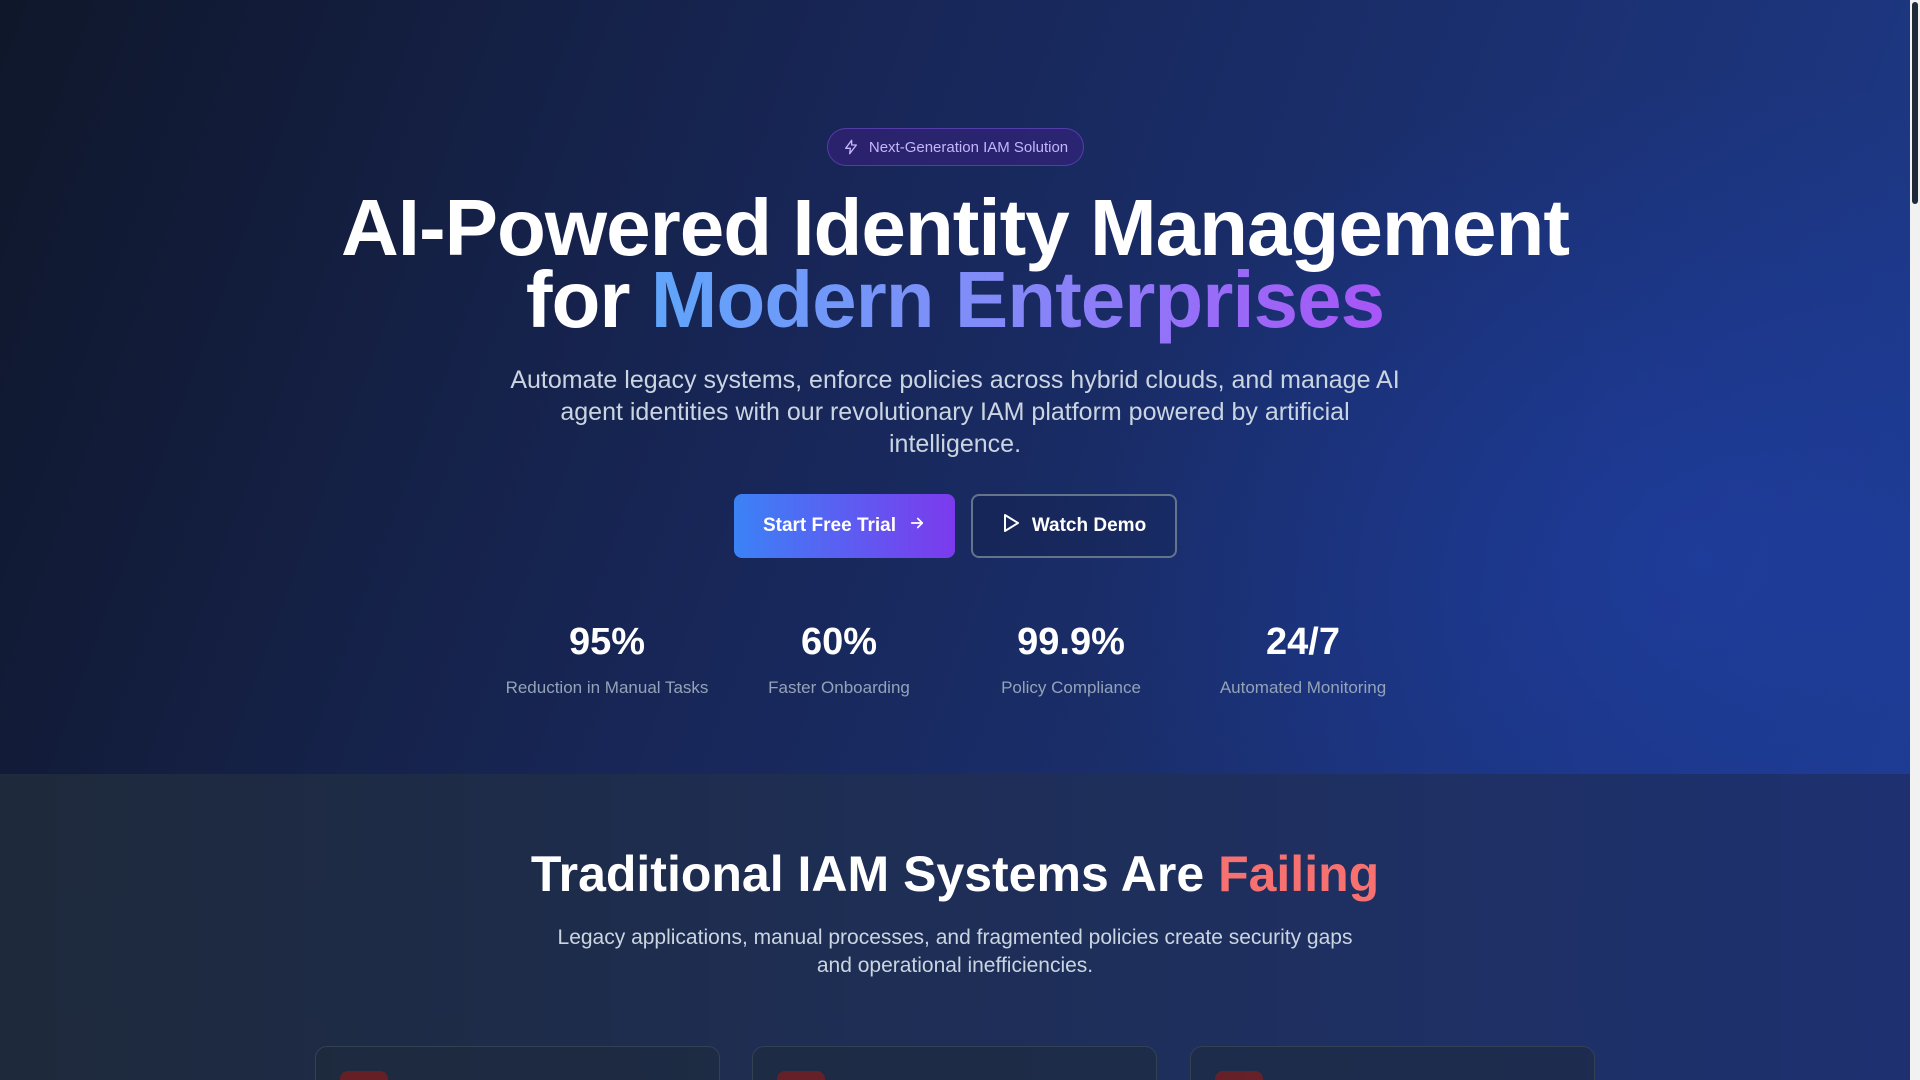 The image size is (1920, 1080). What do you see at coordinates (1071, 642) in the screenshot?
I see `stat-value: 99.9%` at bounding box center [1071, 642].